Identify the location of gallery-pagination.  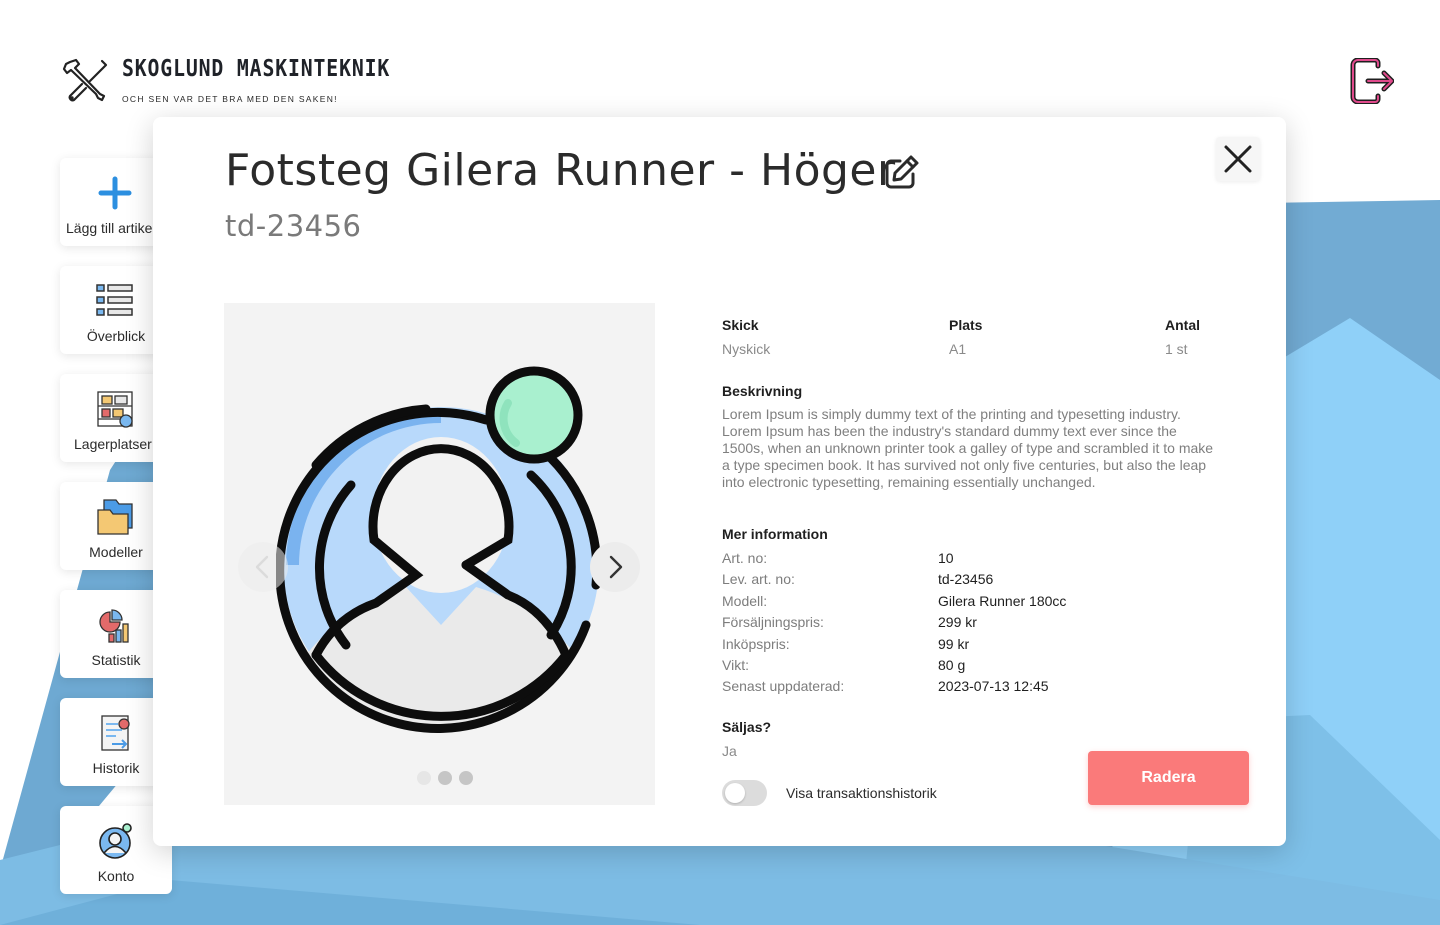
(445, 778).